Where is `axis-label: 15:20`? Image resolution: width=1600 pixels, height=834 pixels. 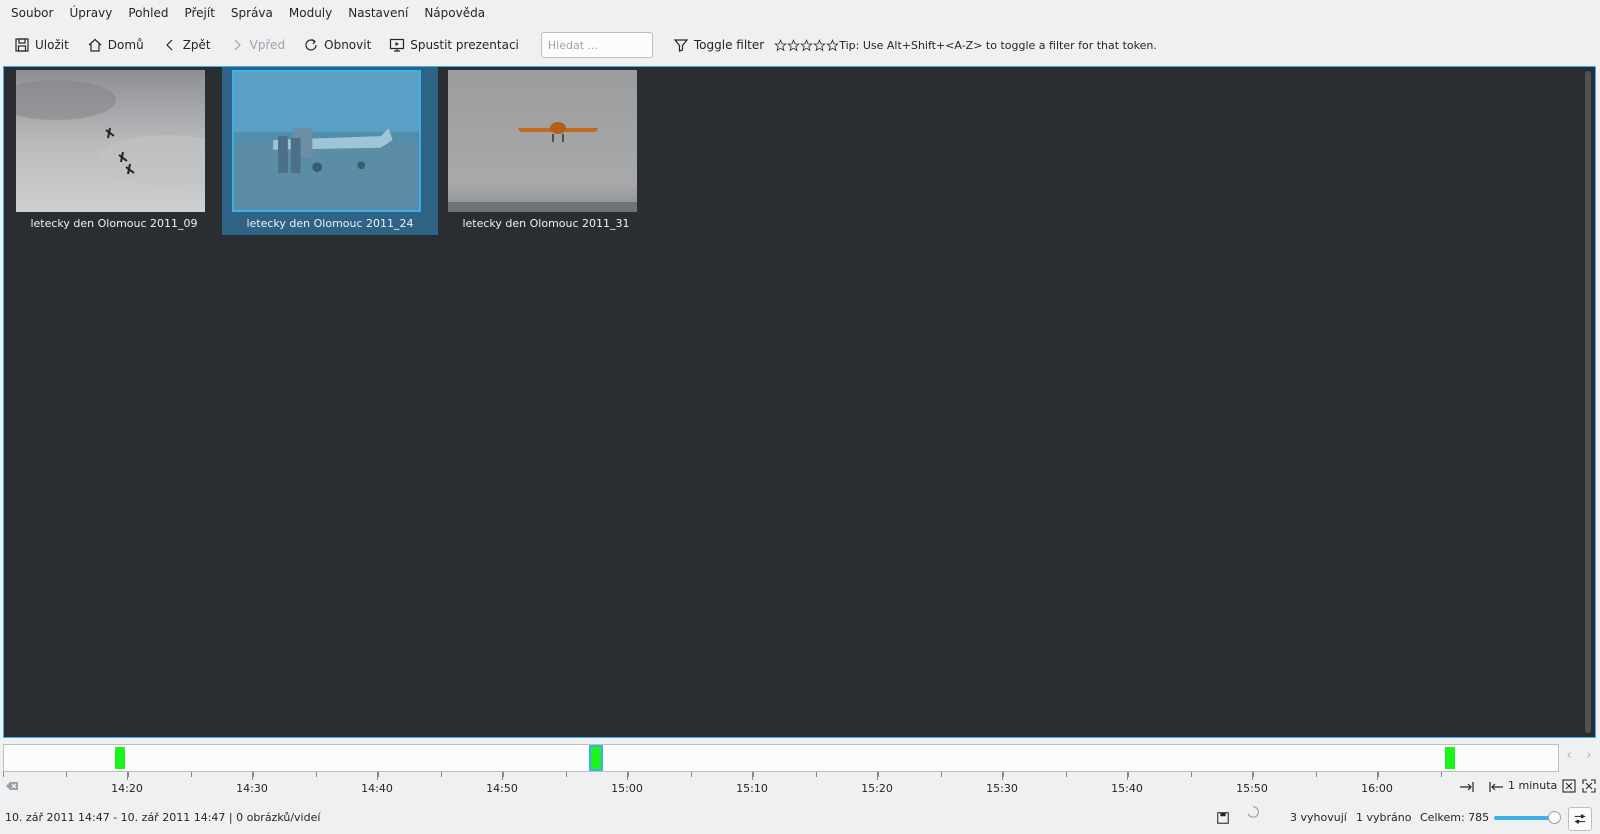 axis-label: 15:20 is located at coordinates (877, 788).